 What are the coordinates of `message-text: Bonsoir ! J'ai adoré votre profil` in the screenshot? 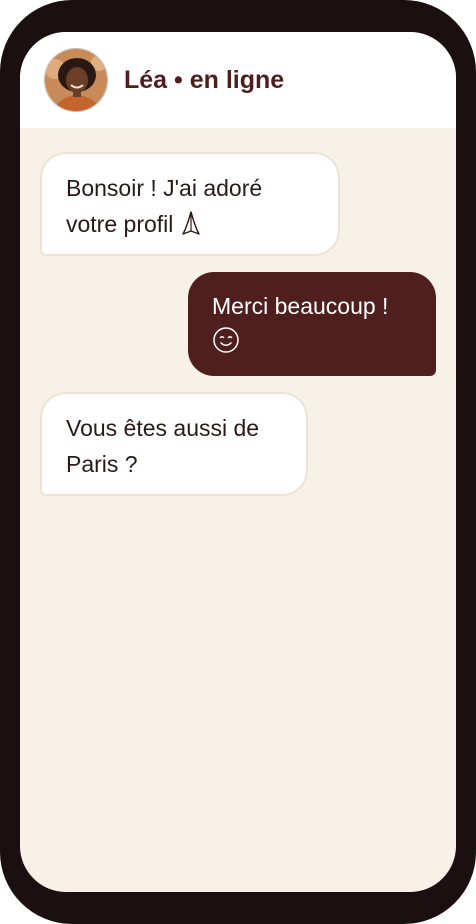 It's located at (164, 206).